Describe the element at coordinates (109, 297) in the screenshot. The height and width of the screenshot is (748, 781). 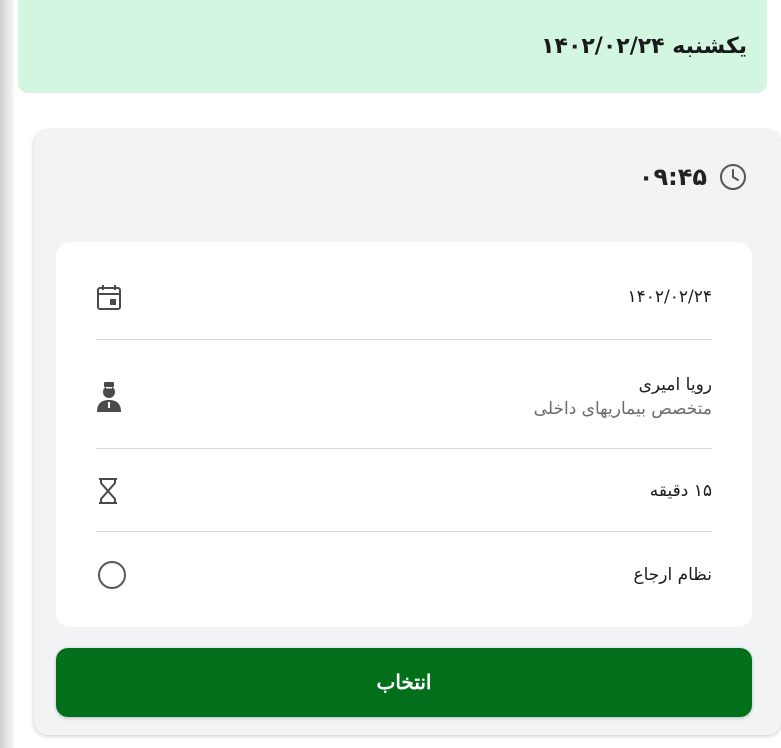
I see `calendar-icon` at that location.